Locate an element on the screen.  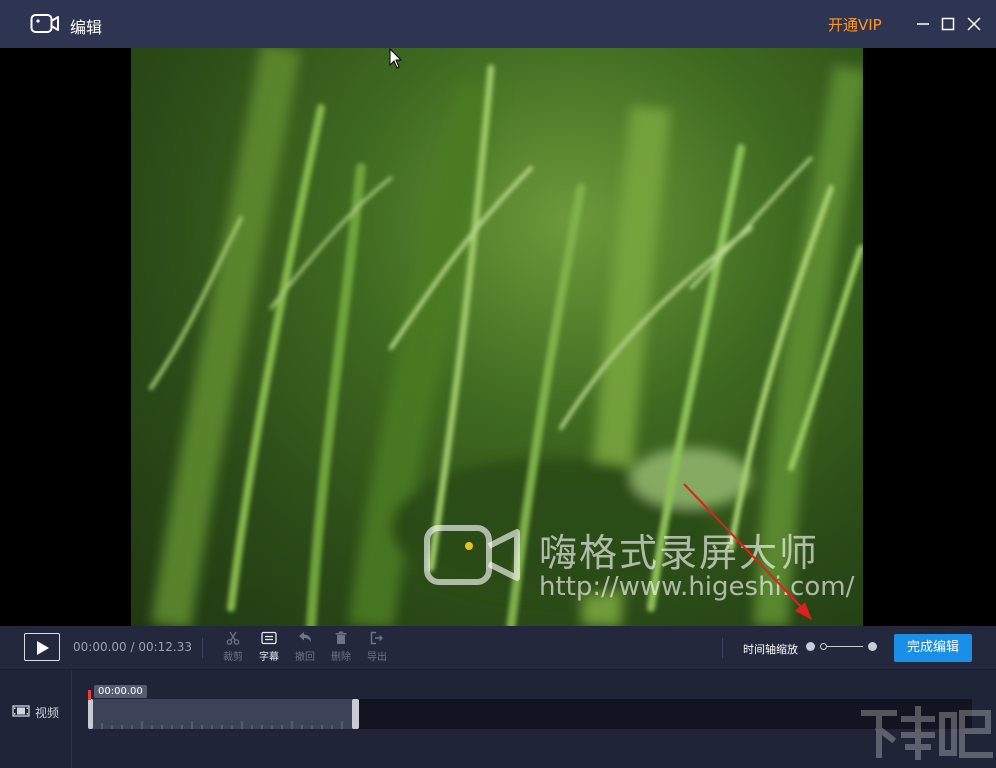
timeline-zoom-label: 时间轴缩放 is located at coordinates (770, 649).